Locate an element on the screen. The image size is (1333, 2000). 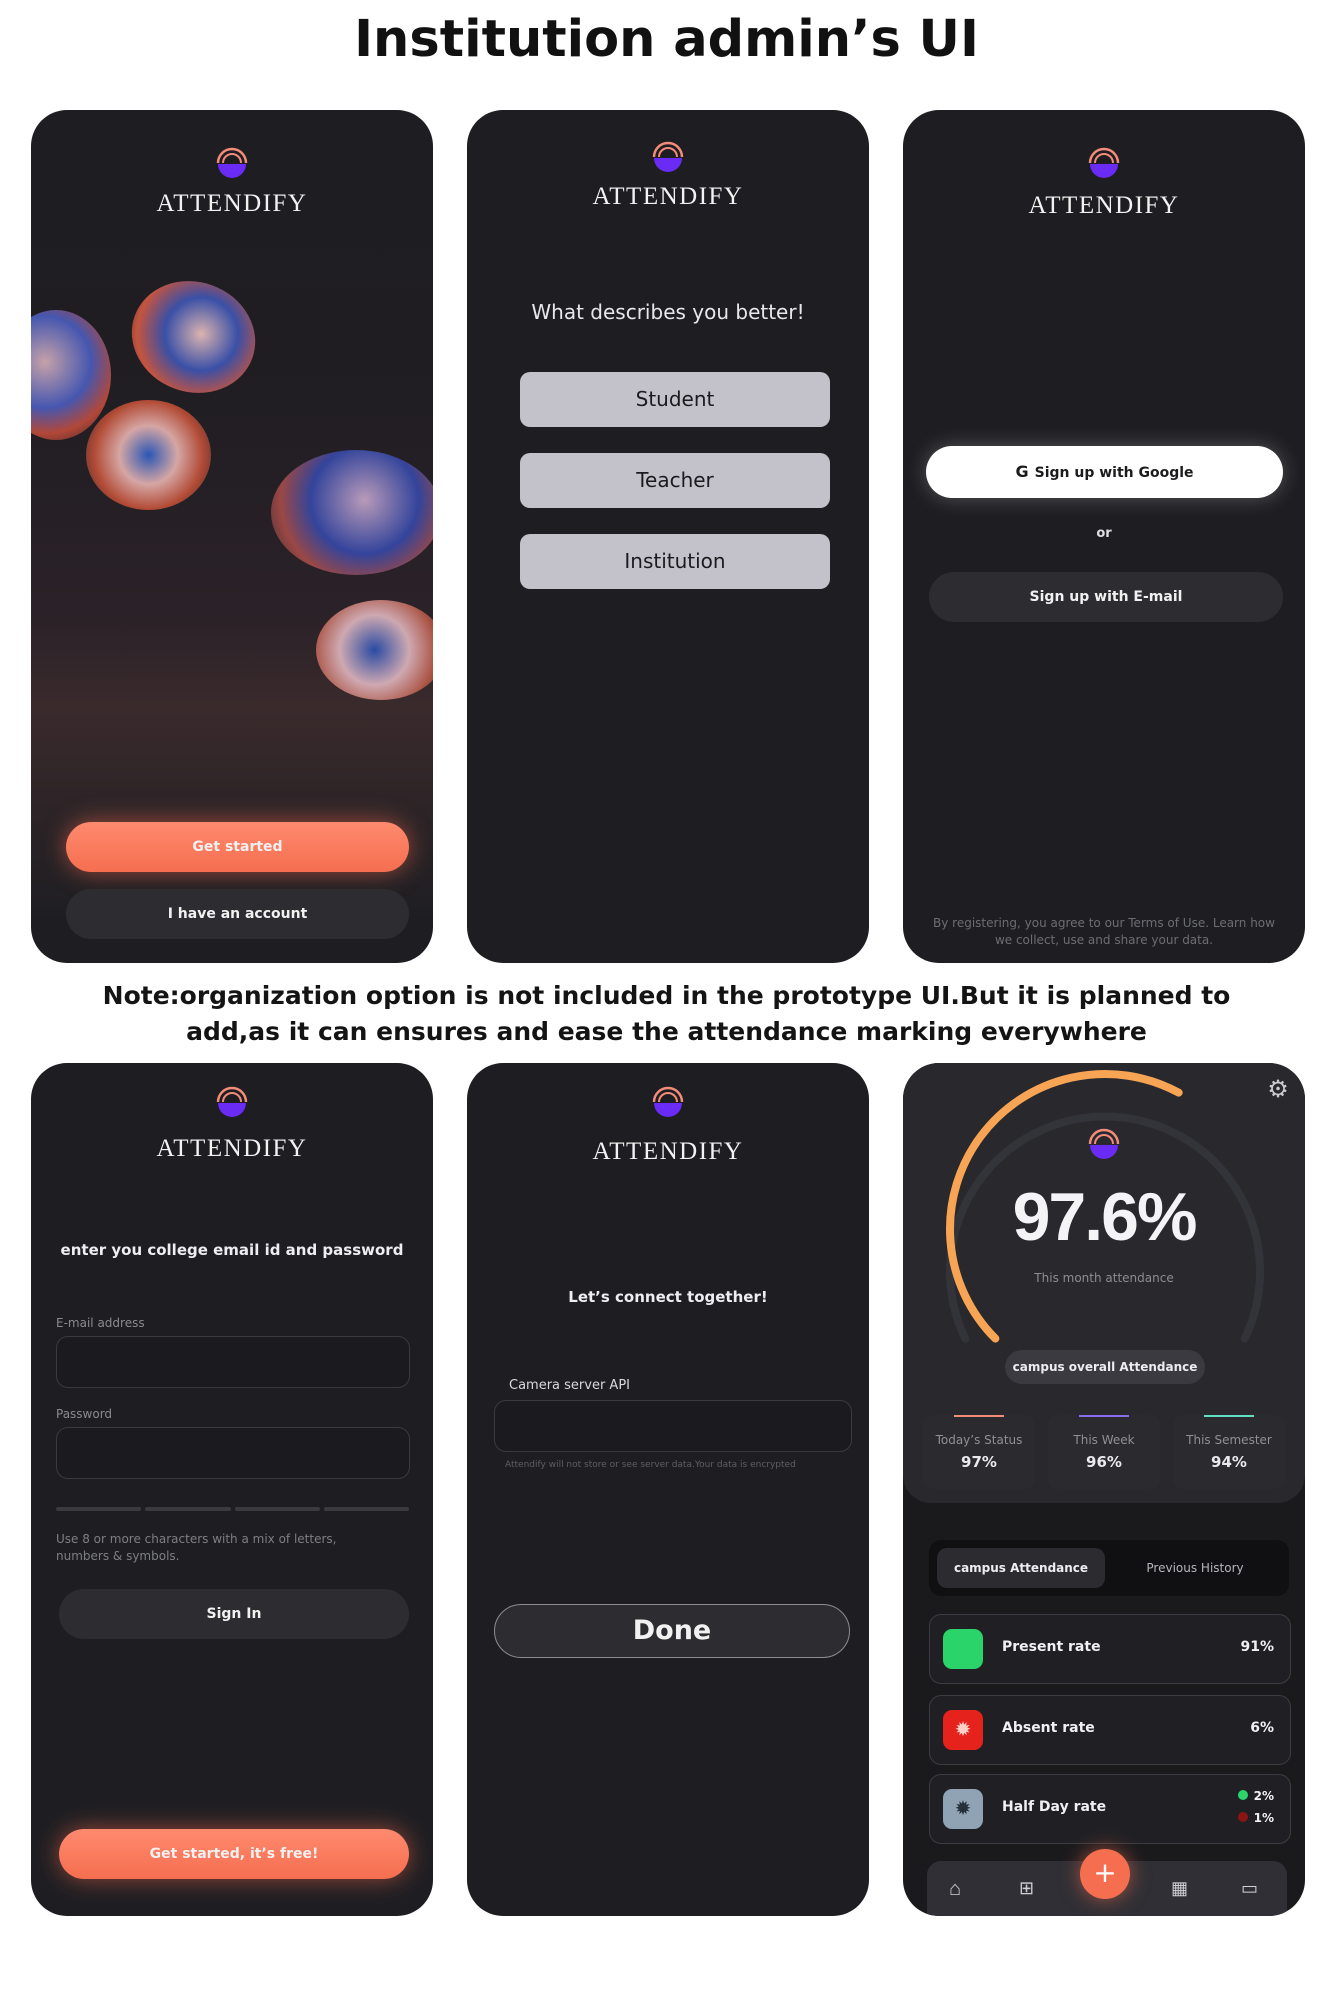
password-label: Password is located at coordinates (84, 1414).